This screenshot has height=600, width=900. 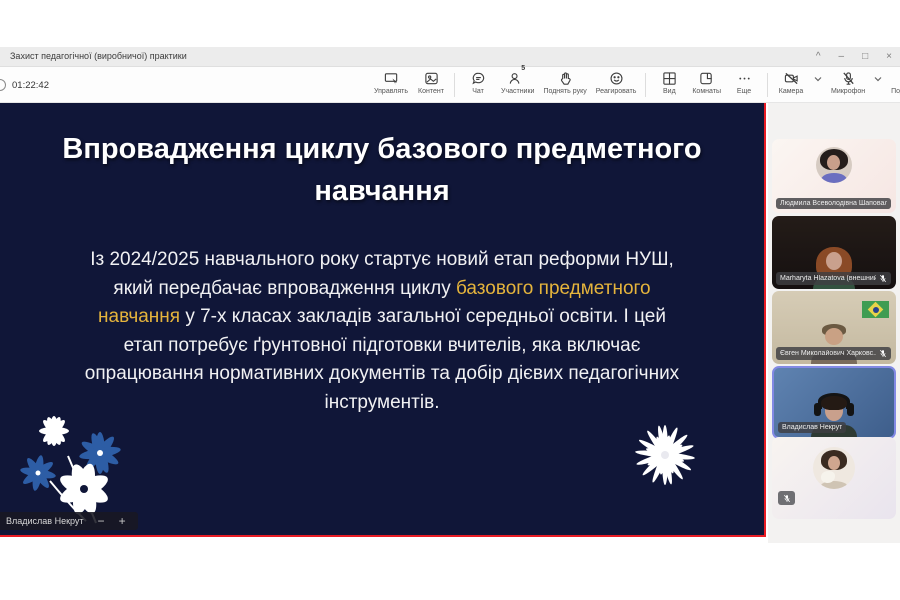 What do you see at coordinates (101, 521) in the screenshot?
I see `zoom-out-button: −` at bounding box center [101, 521].